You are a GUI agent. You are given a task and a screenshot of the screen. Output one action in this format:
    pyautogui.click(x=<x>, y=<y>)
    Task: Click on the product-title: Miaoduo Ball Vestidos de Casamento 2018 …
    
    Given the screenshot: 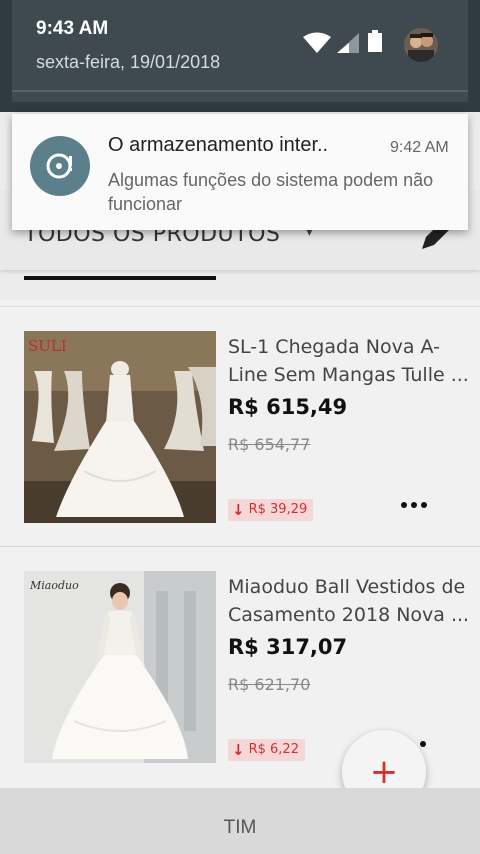 What is the action you would take?
    pyautogui.click(x=348, y=601)
    